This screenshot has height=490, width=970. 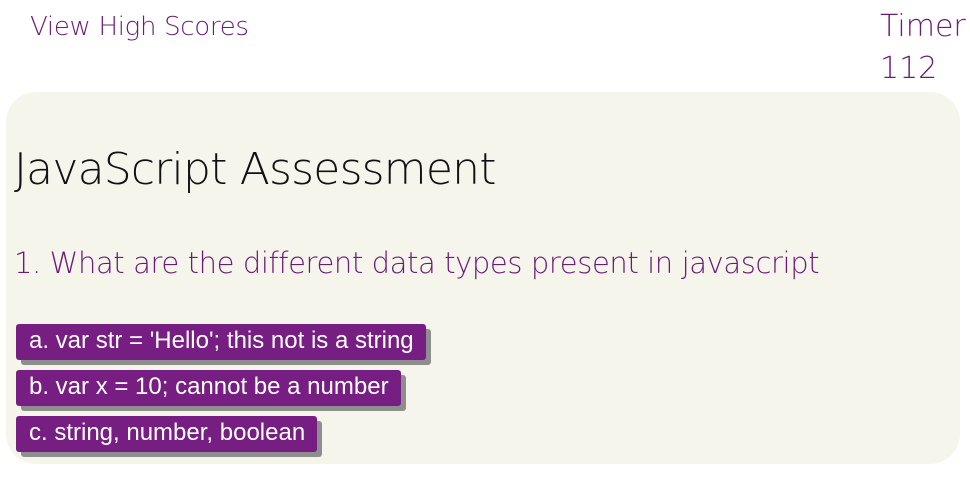 I want to click on answer-button-b: b. var x = 10; cannot be a number, so click(x=208, y=388).